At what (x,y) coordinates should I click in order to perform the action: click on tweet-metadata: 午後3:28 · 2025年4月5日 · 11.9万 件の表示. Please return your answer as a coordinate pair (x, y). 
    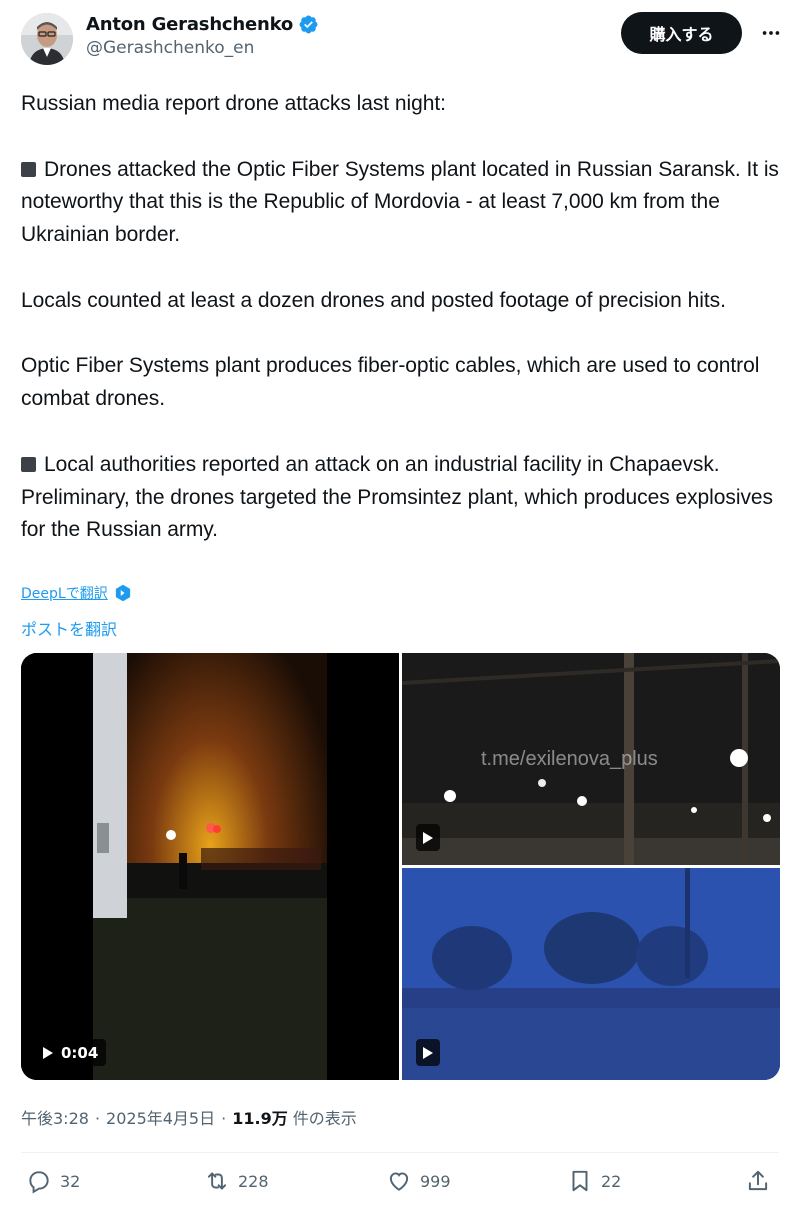
    Looking at the image, I should click on (189, 1117).